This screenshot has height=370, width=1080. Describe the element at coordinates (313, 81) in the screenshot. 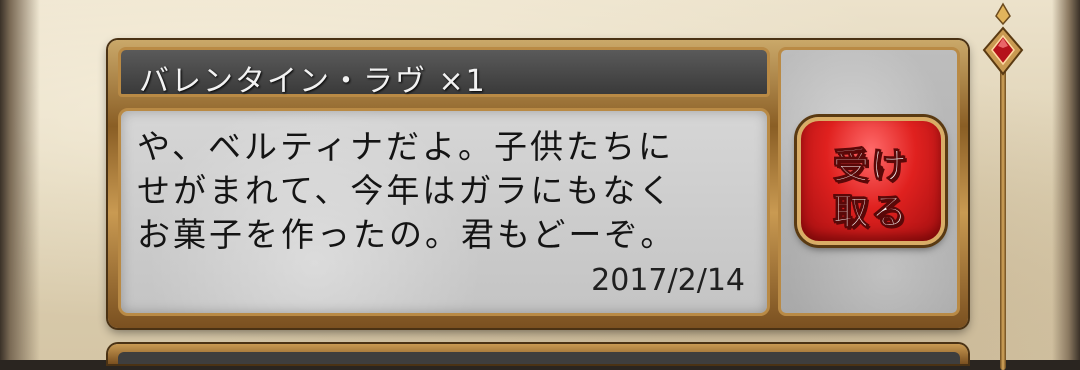

I see `gift-title: バレンタイン・ラヴ ×1` at that location.